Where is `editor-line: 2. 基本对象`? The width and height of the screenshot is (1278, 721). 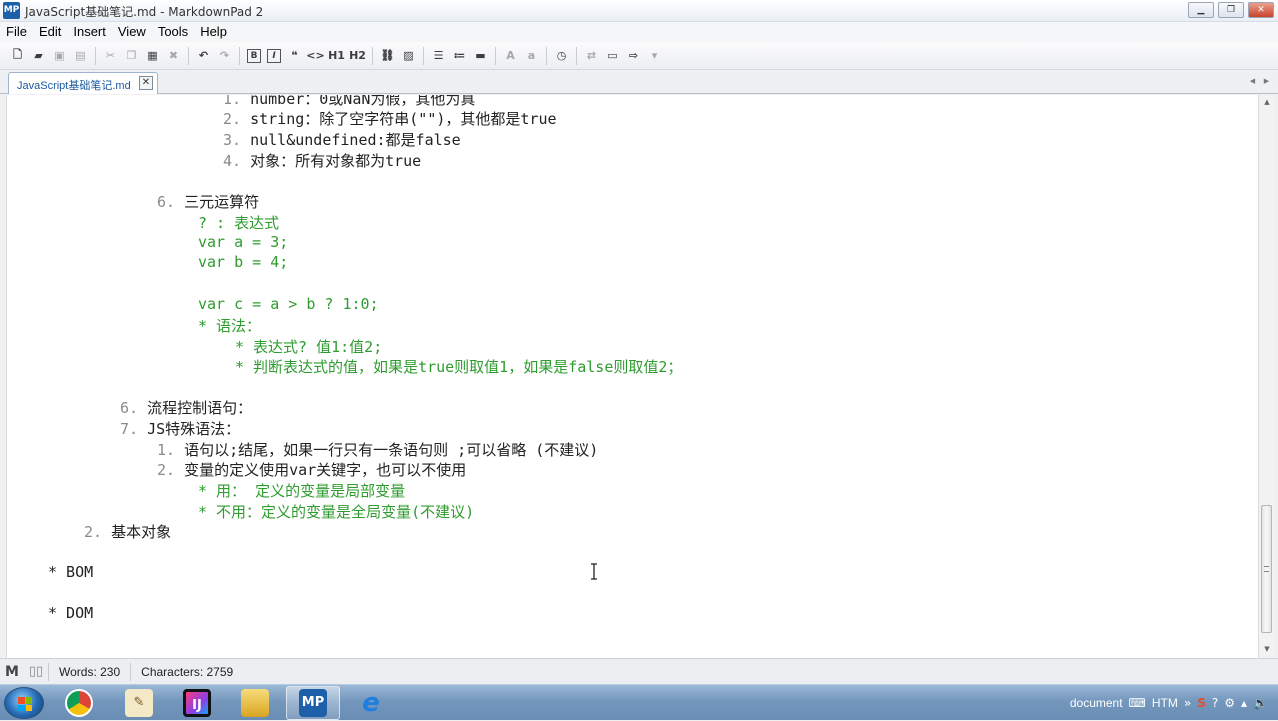
editor-line: 2. 基本对象 is located at coordinates (127, 531).